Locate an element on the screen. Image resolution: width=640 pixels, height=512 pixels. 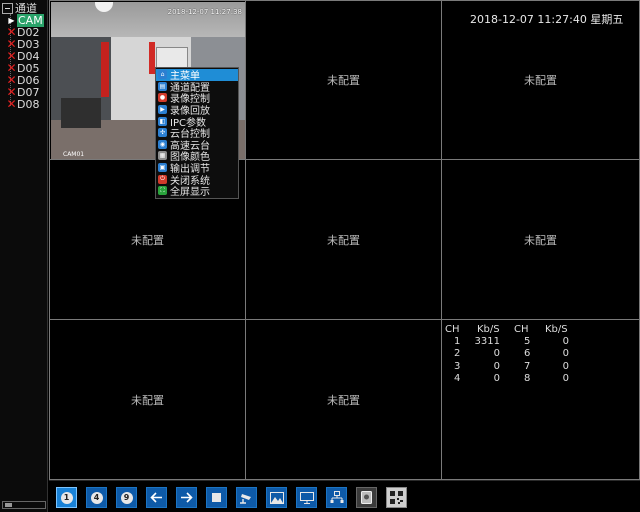
layout-9-button: 9 is located at coordinates (126, 497).